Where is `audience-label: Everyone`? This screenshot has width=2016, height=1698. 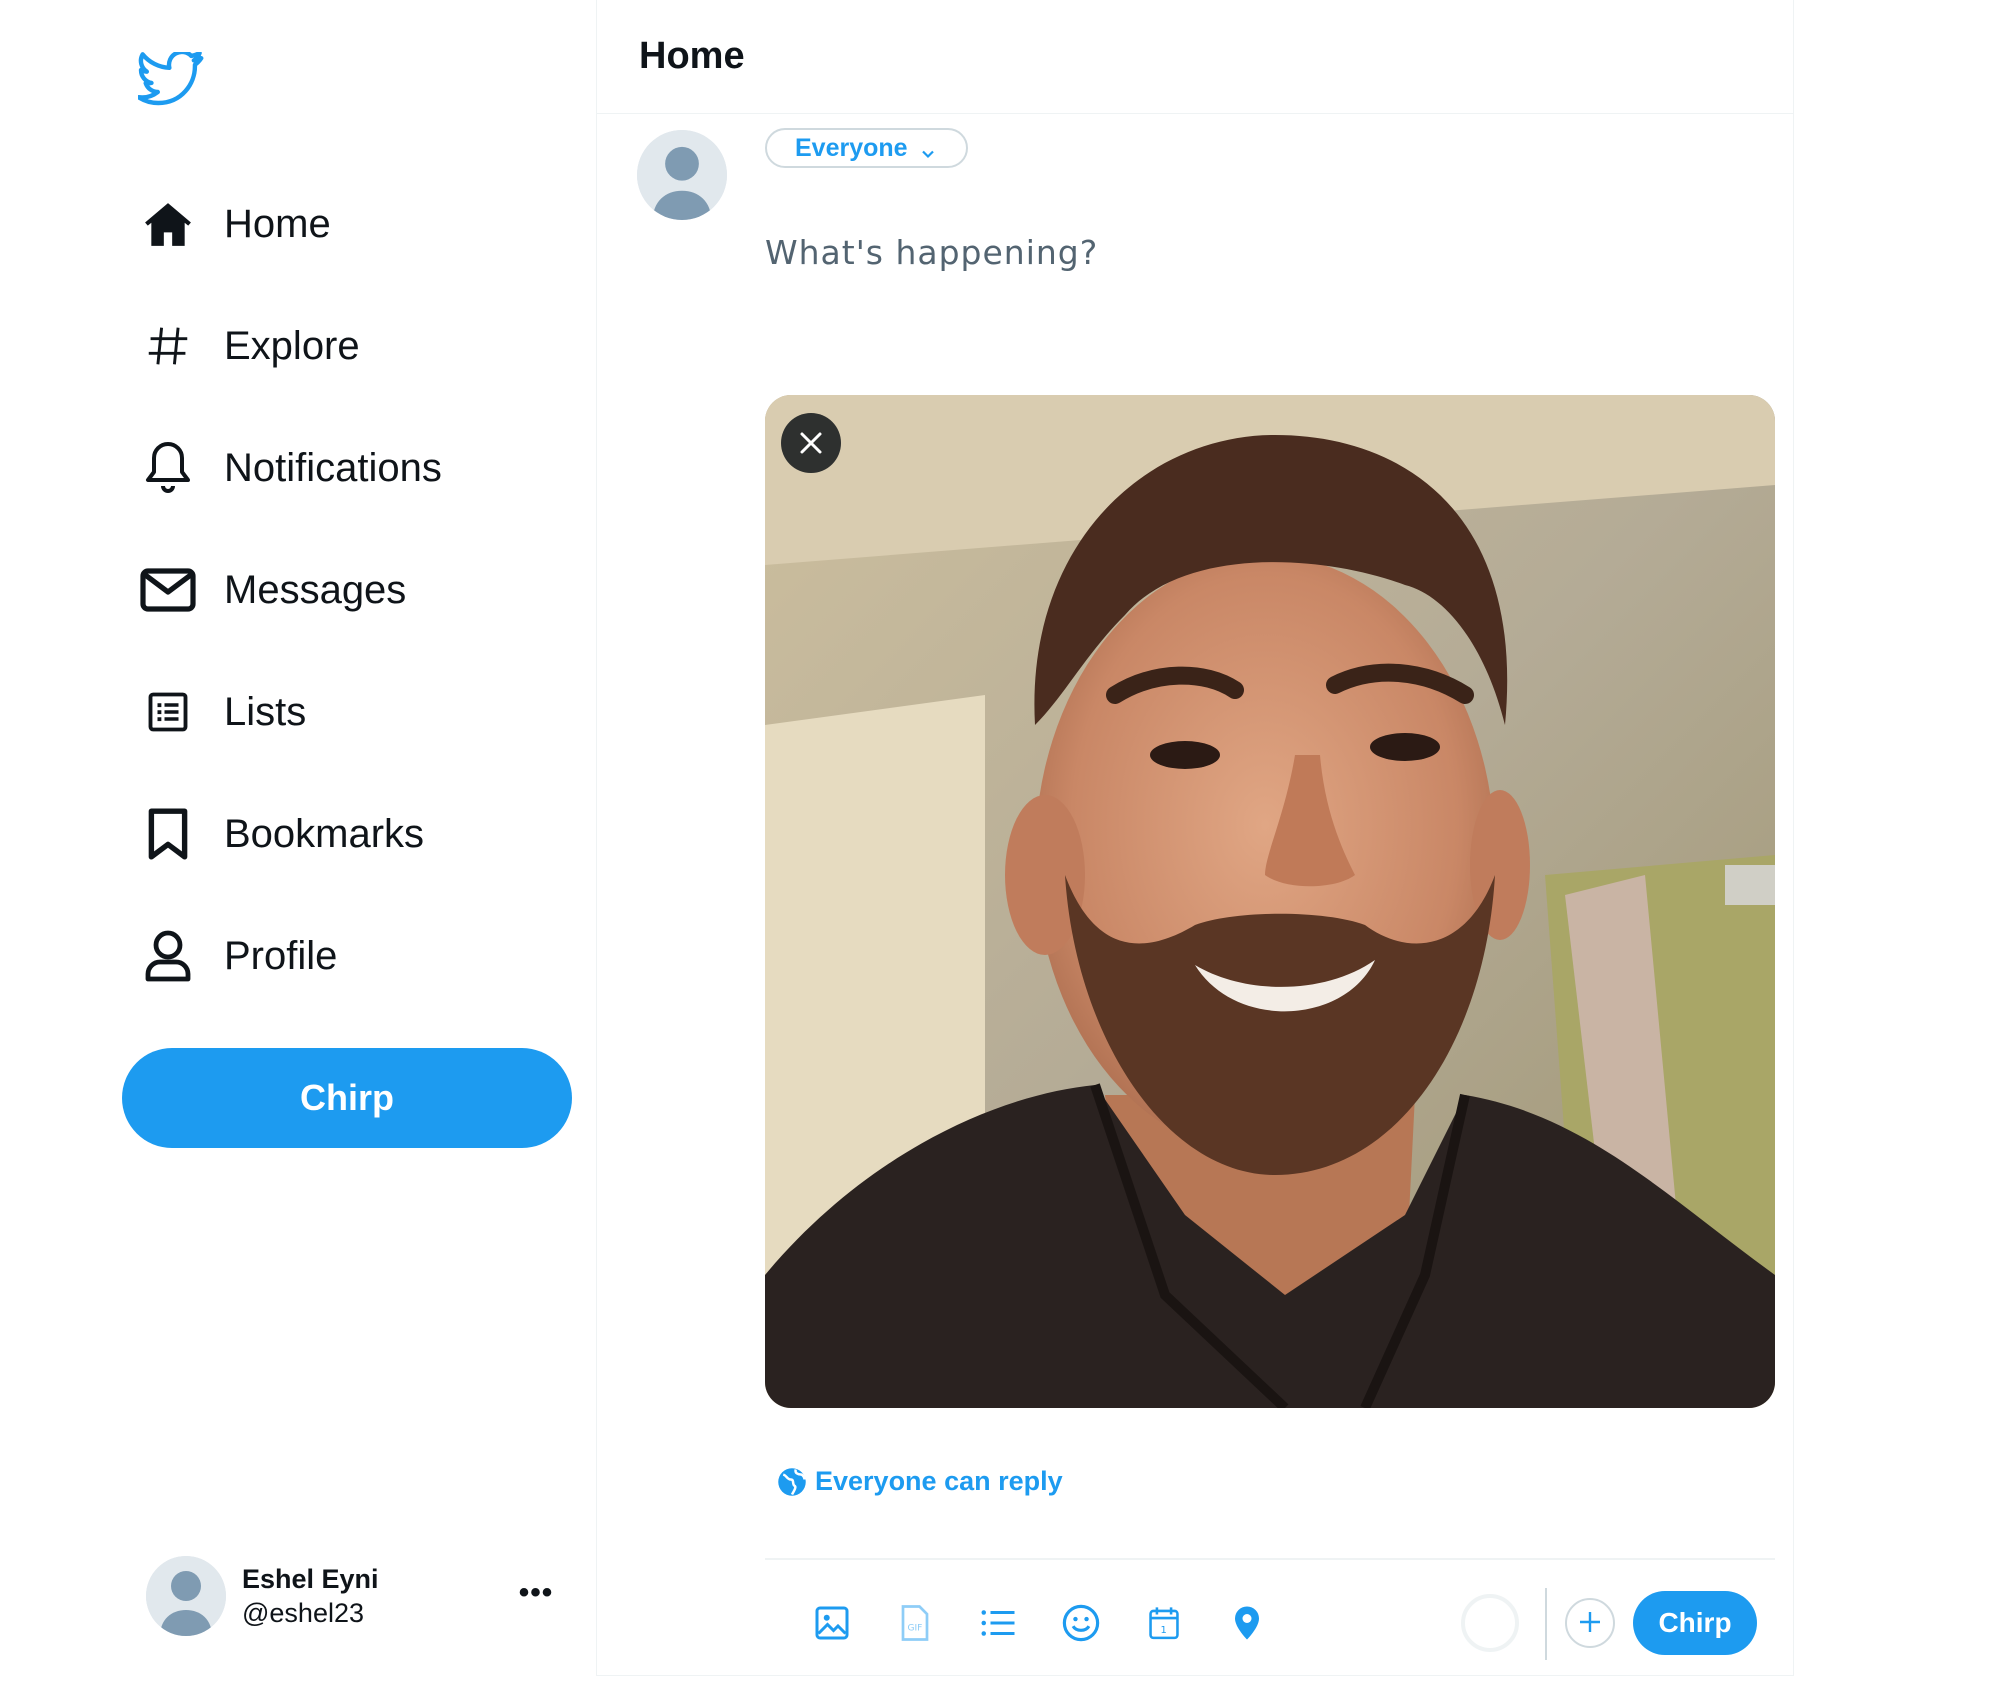
audience-label: Everyone is located at coordinates (851, 147).